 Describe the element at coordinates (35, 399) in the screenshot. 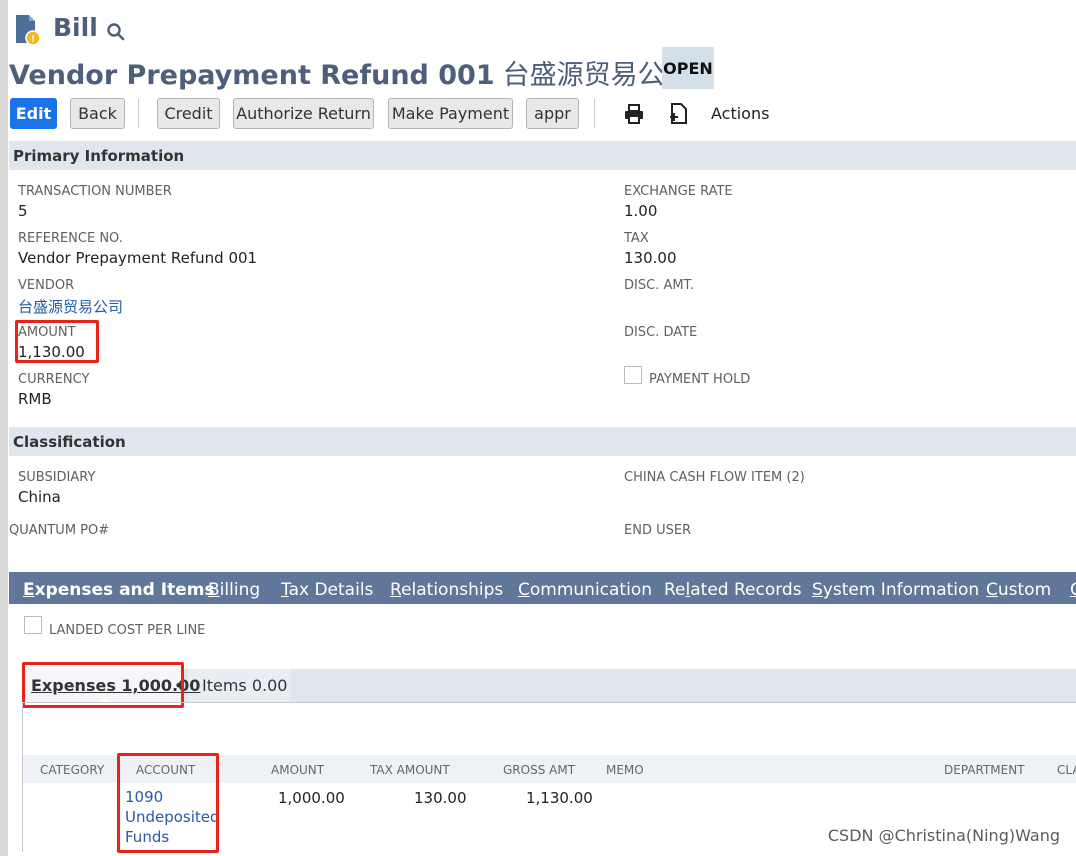

I see `currency-value: RMB` at that location.